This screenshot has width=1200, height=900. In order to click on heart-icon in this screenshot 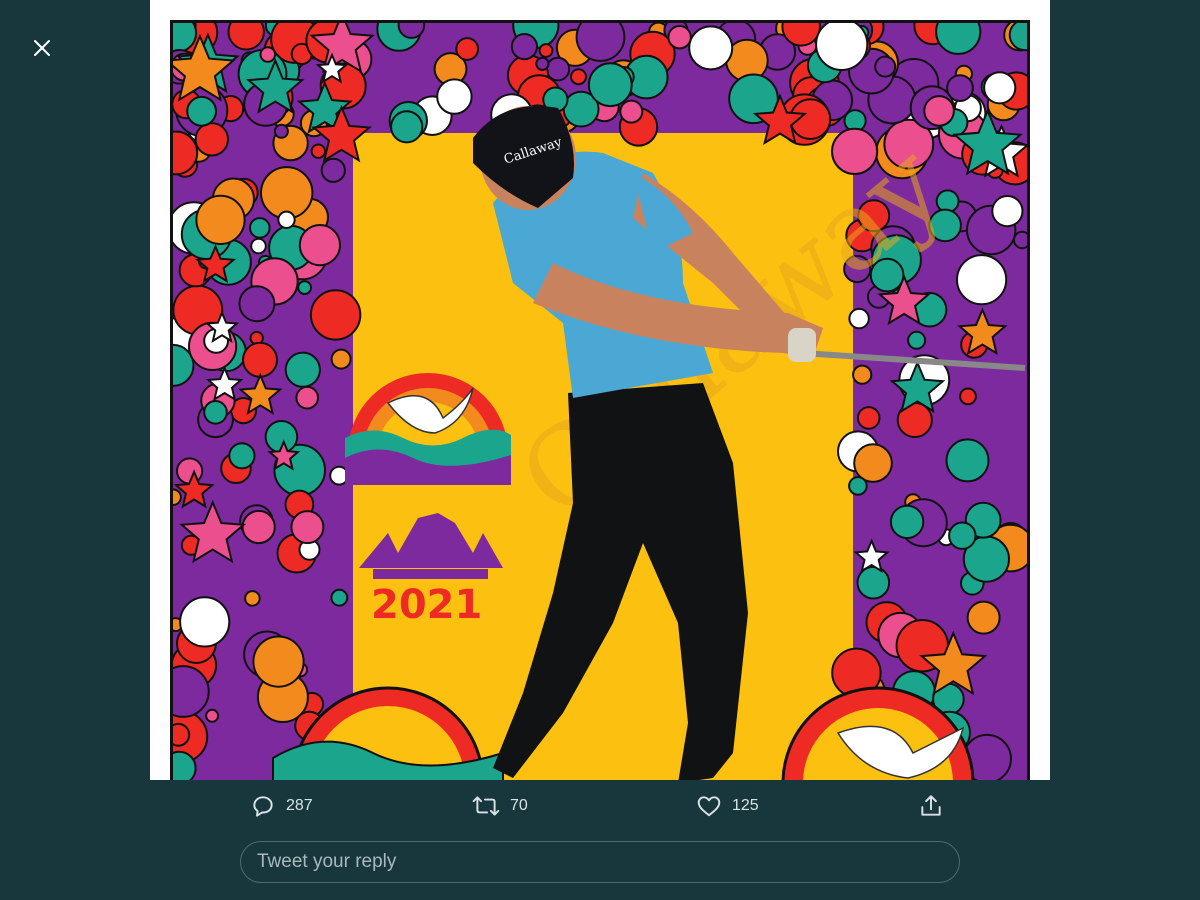, I will do `click(709, 806)`.